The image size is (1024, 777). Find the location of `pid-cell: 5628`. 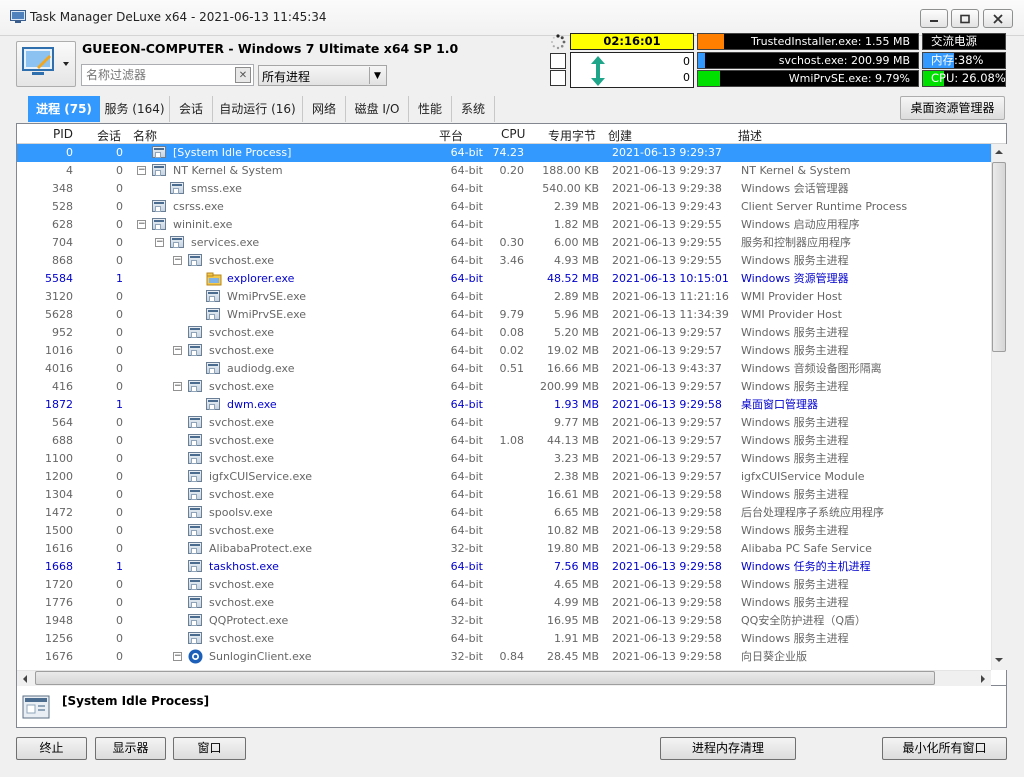

pid-cell: 5628 is located at coordinates (59, 314).